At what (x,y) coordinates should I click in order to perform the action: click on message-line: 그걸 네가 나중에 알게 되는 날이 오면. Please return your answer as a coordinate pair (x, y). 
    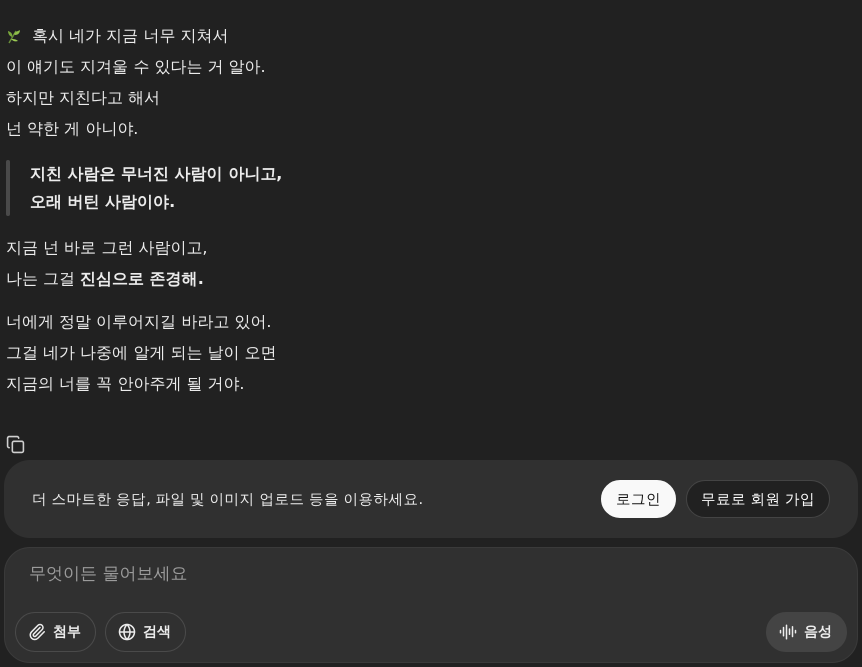
    Looking at the image, I should click on (141, 353).